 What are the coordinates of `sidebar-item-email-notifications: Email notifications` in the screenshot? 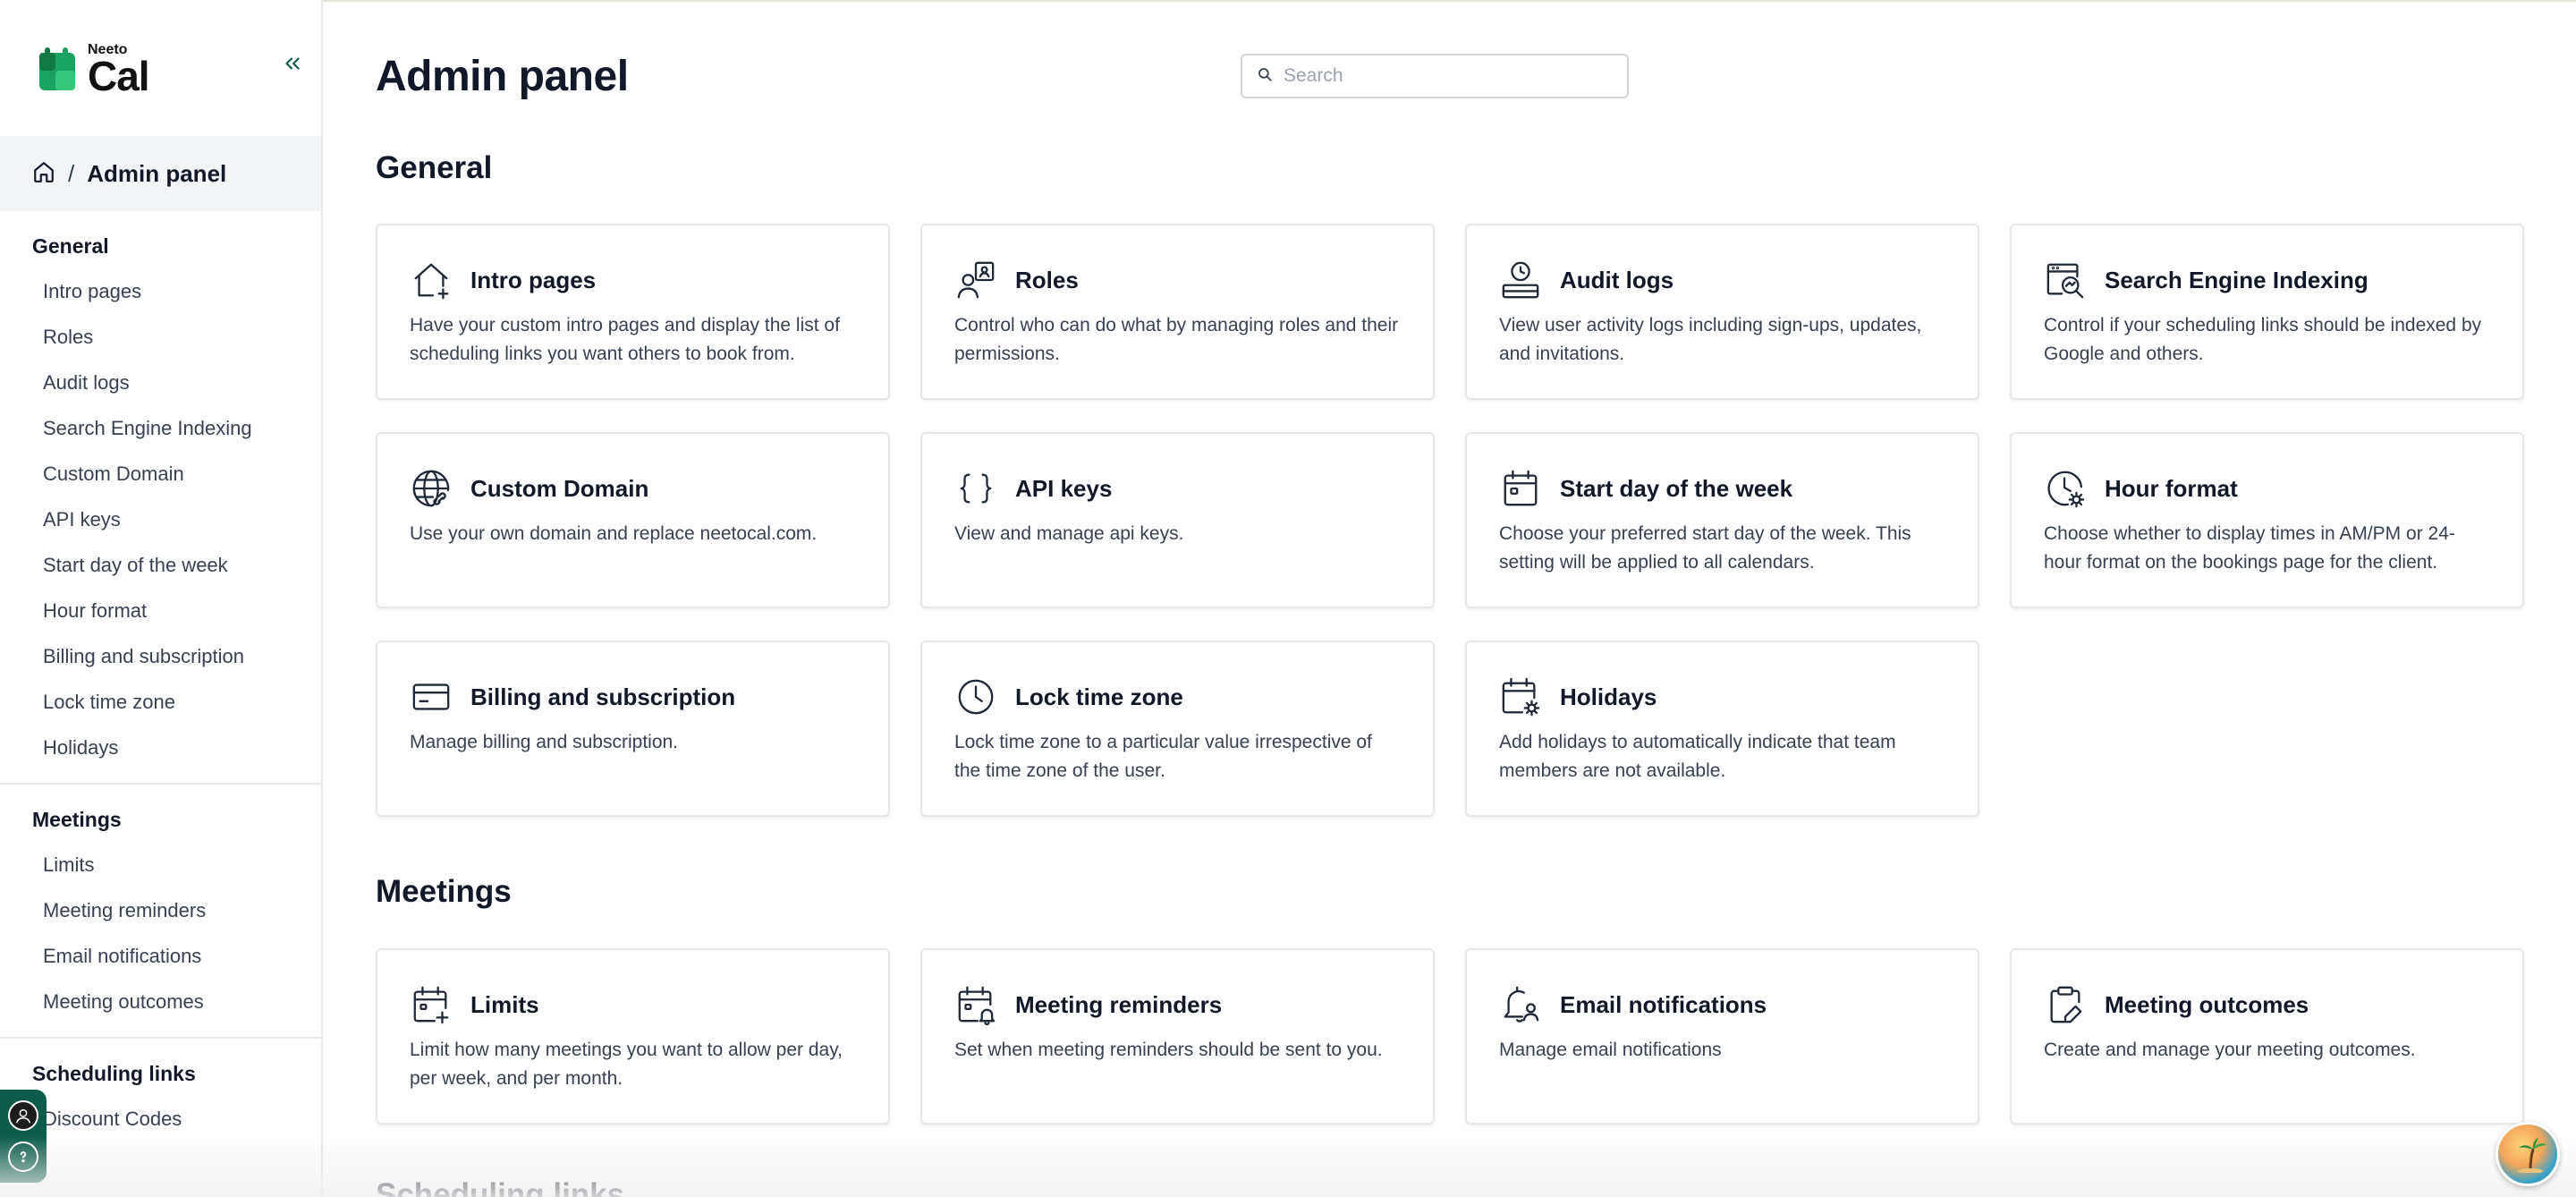 It's located at (160, 956).